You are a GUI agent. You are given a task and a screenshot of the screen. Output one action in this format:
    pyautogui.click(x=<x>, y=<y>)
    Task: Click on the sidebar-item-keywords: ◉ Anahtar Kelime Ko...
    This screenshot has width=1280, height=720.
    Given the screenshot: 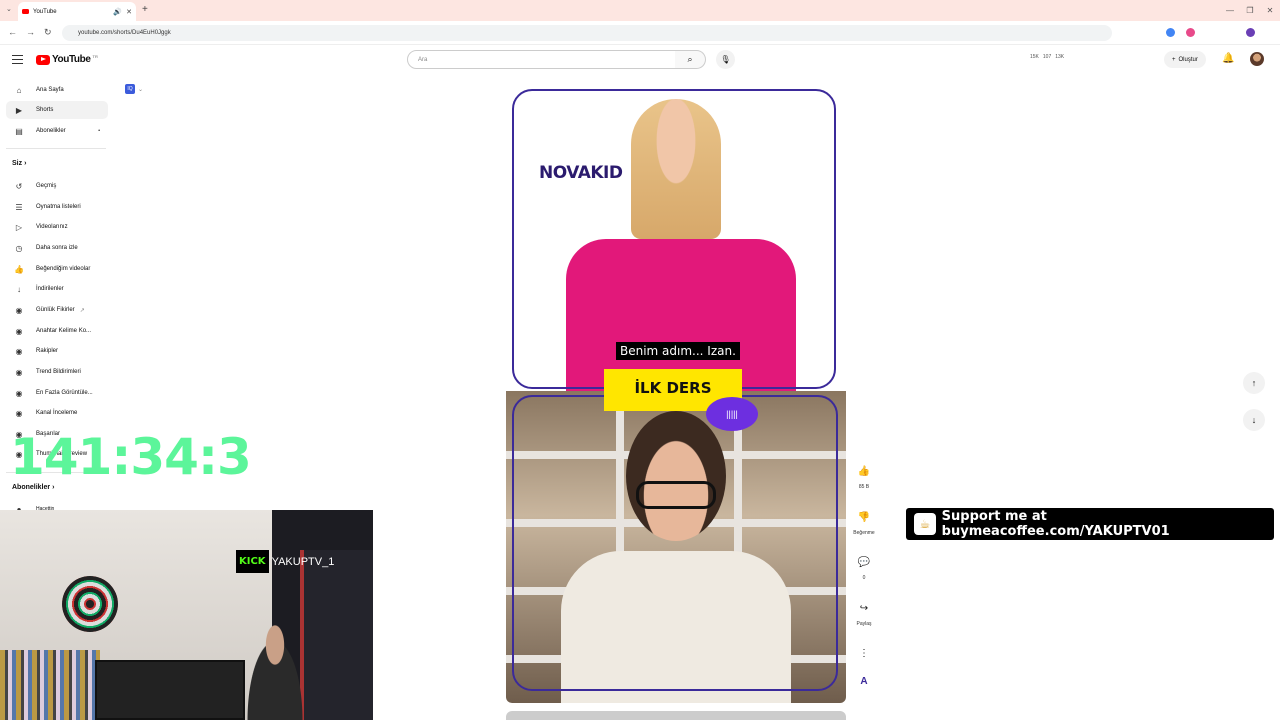 What is the action you would take?
    pyautogui.click(x=57, y=331)
    